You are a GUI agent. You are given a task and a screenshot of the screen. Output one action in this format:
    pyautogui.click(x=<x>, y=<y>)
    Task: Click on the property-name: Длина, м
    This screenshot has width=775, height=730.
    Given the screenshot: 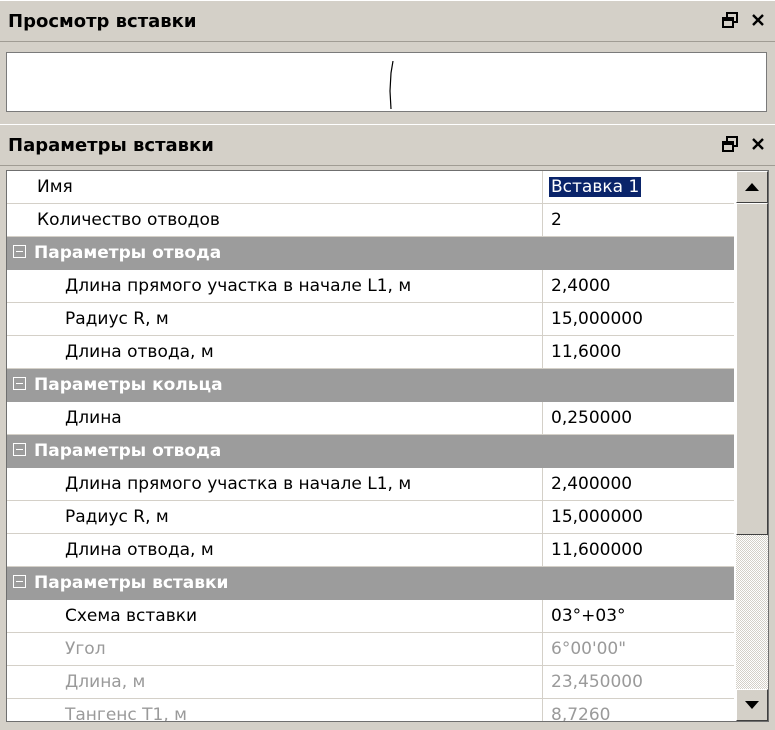 What is the action you would take?
    pyautogui.click(x=275, y=682)
    